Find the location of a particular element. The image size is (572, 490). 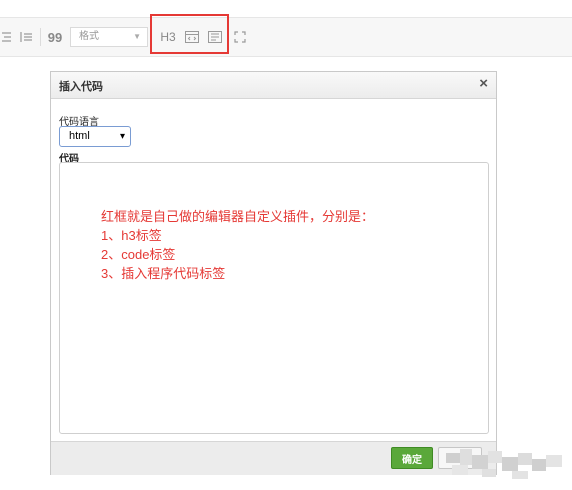

code-line: 3、插入程序代码标签 is located at coordinates (163, 273).